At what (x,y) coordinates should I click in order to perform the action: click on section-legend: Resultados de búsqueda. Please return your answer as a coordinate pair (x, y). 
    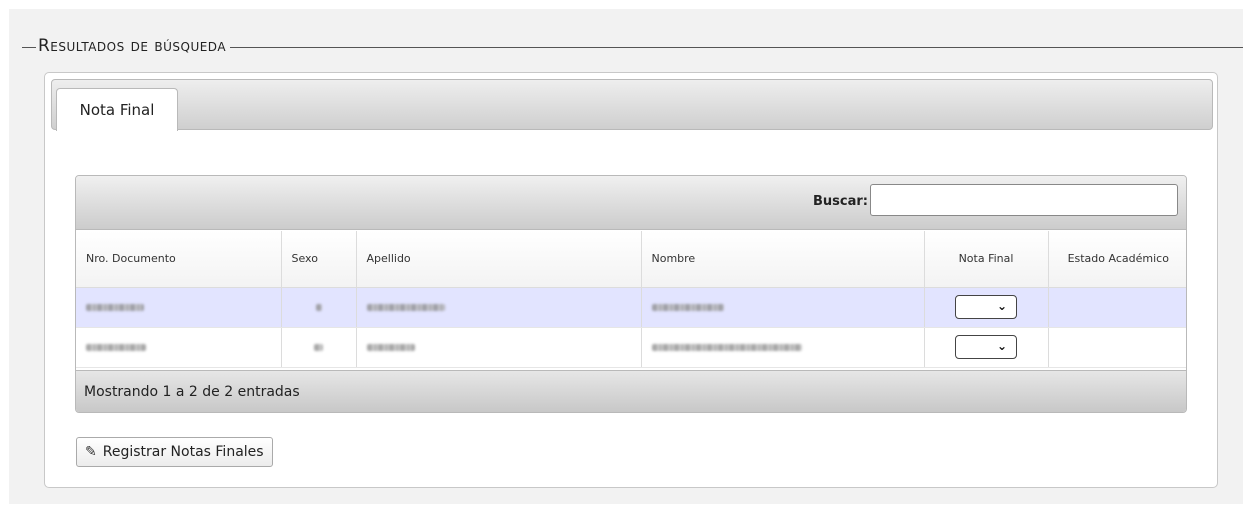
    Looking at the image, I should click on (133, 46).